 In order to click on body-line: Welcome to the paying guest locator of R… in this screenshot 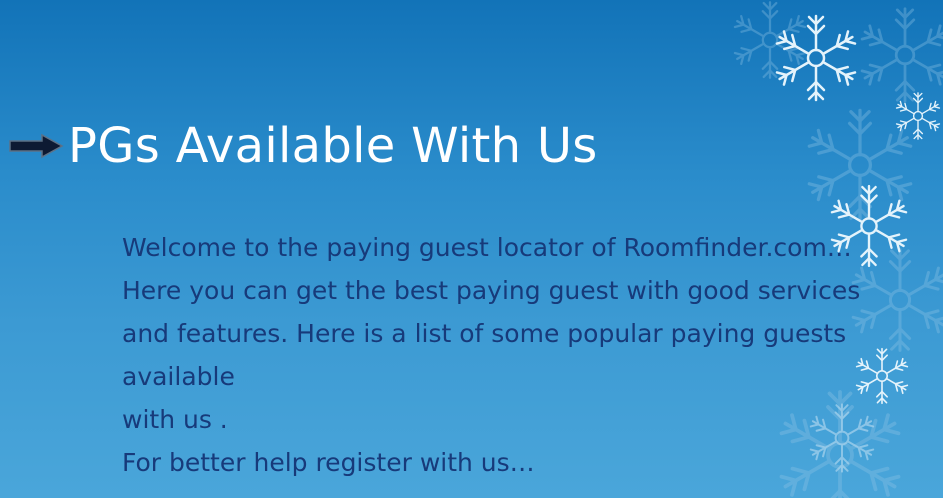, I will do `click(487, 247)`.